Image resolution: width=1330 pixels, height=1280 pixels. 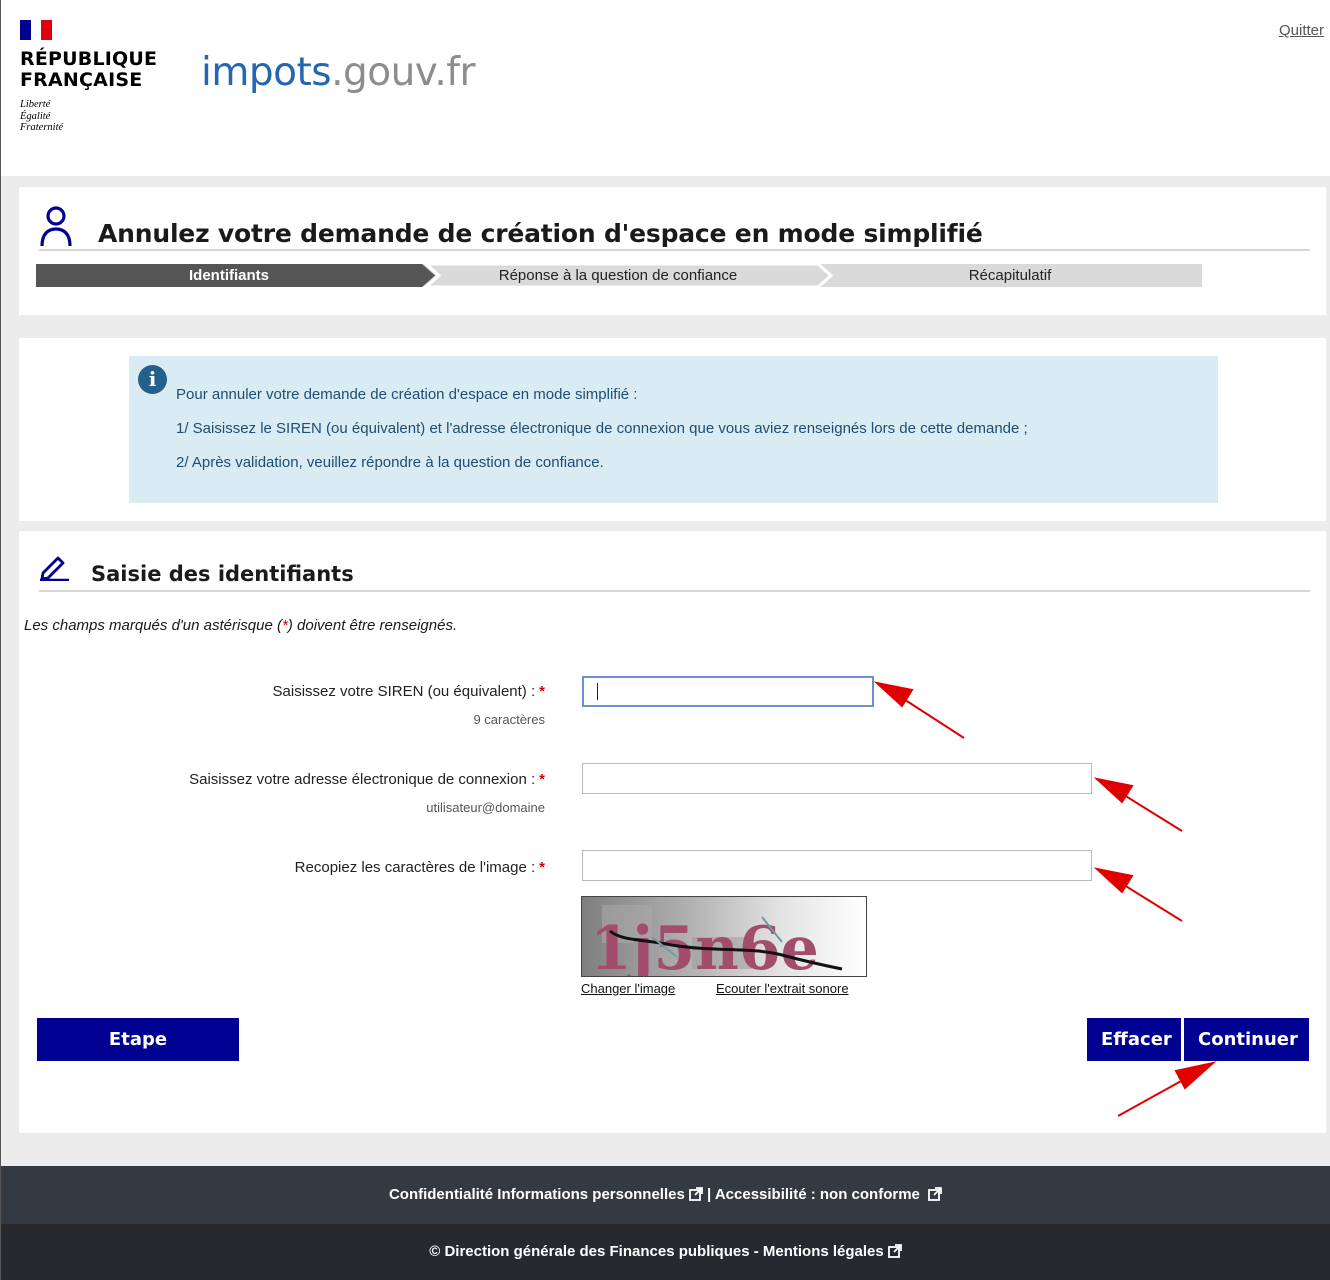 I want to click on step-recapitulatif: Récapitulatif, so click(x=1010, y=275).